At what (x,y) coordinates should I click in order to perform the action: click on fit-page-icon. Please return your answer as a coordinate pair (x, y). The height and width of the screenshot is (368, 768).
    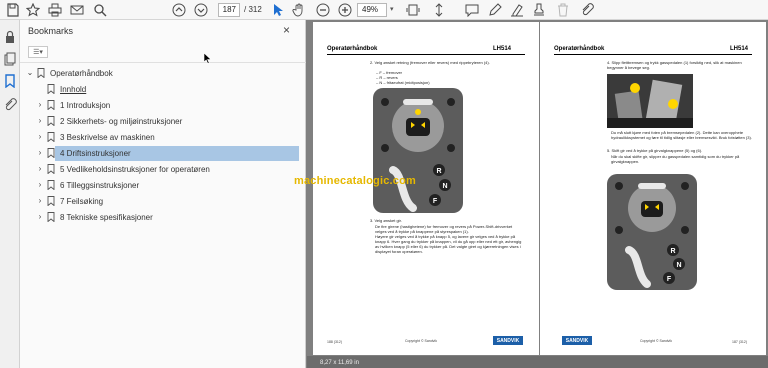
    Looking at the image, I should click on (413, 10).